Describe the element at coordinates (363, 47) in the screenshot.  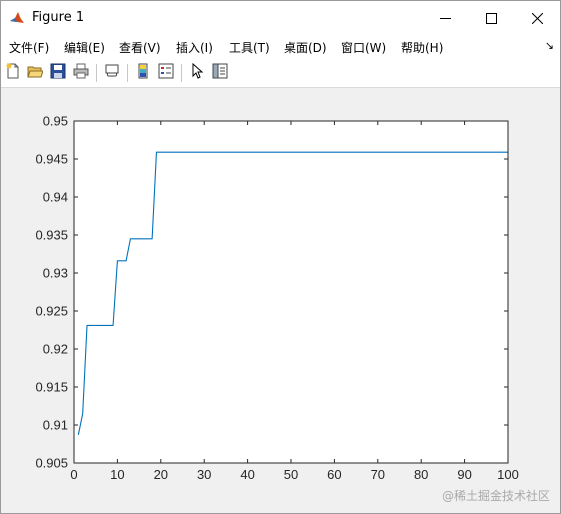
I see `menu-window: 窗口(W)` at that location.